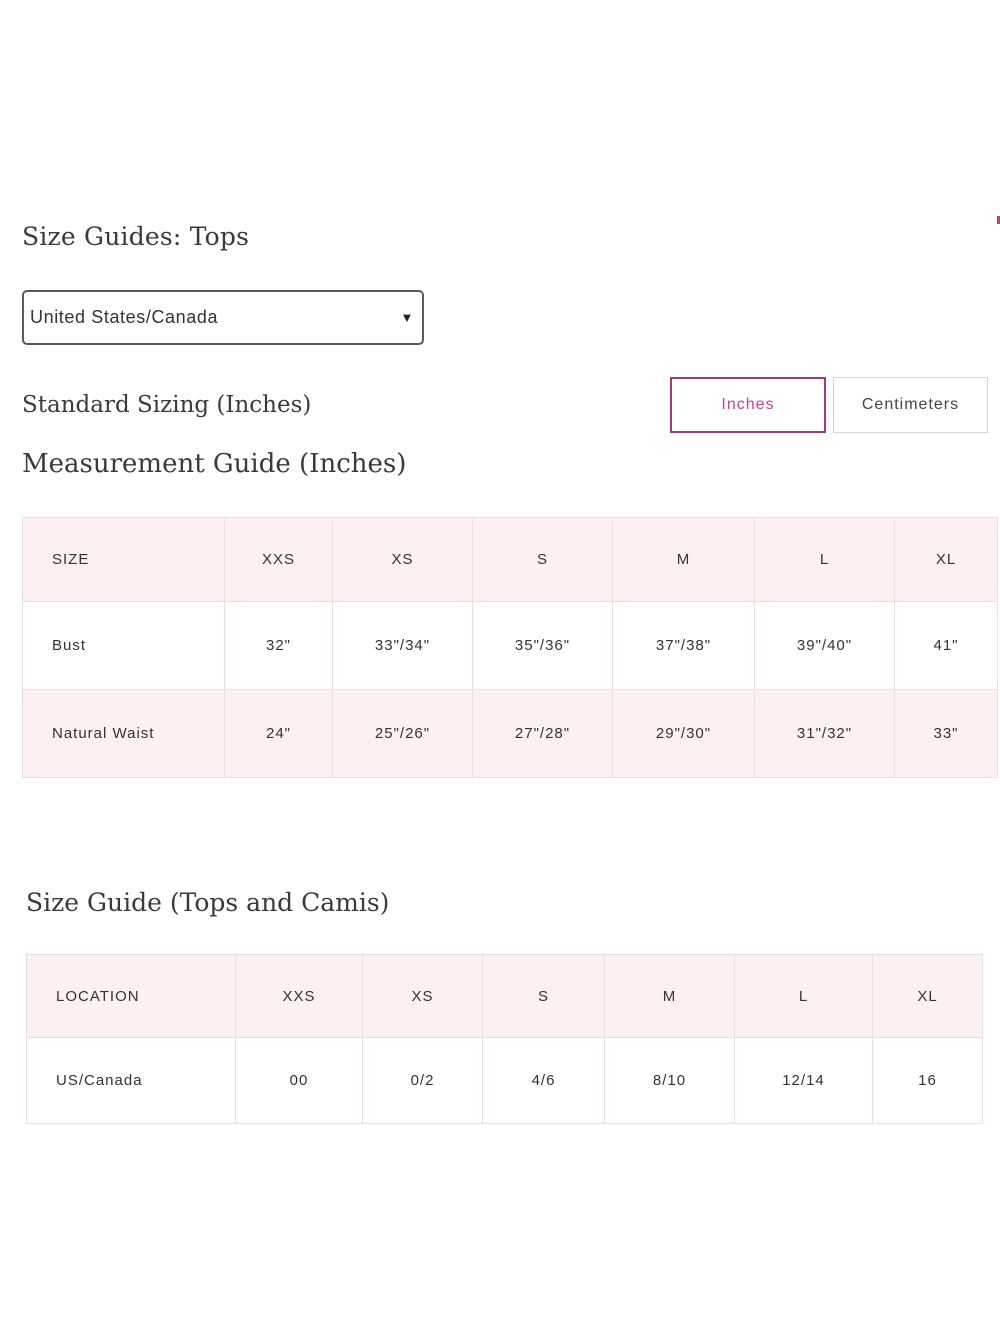 Image resolution: width=1000 pixels, height=1333 pixels. Describe the element at coordinates (136, 236) in the screenshot. I see `page-title: Size Guides: Tops` at that location.